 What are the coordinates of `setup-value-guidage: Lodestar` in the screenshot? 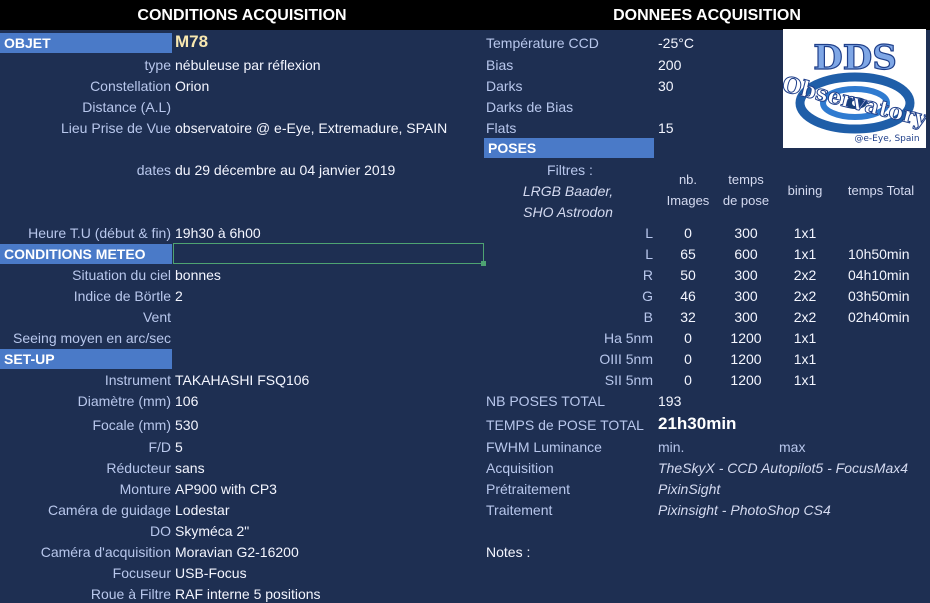 It's located at (202, 510).